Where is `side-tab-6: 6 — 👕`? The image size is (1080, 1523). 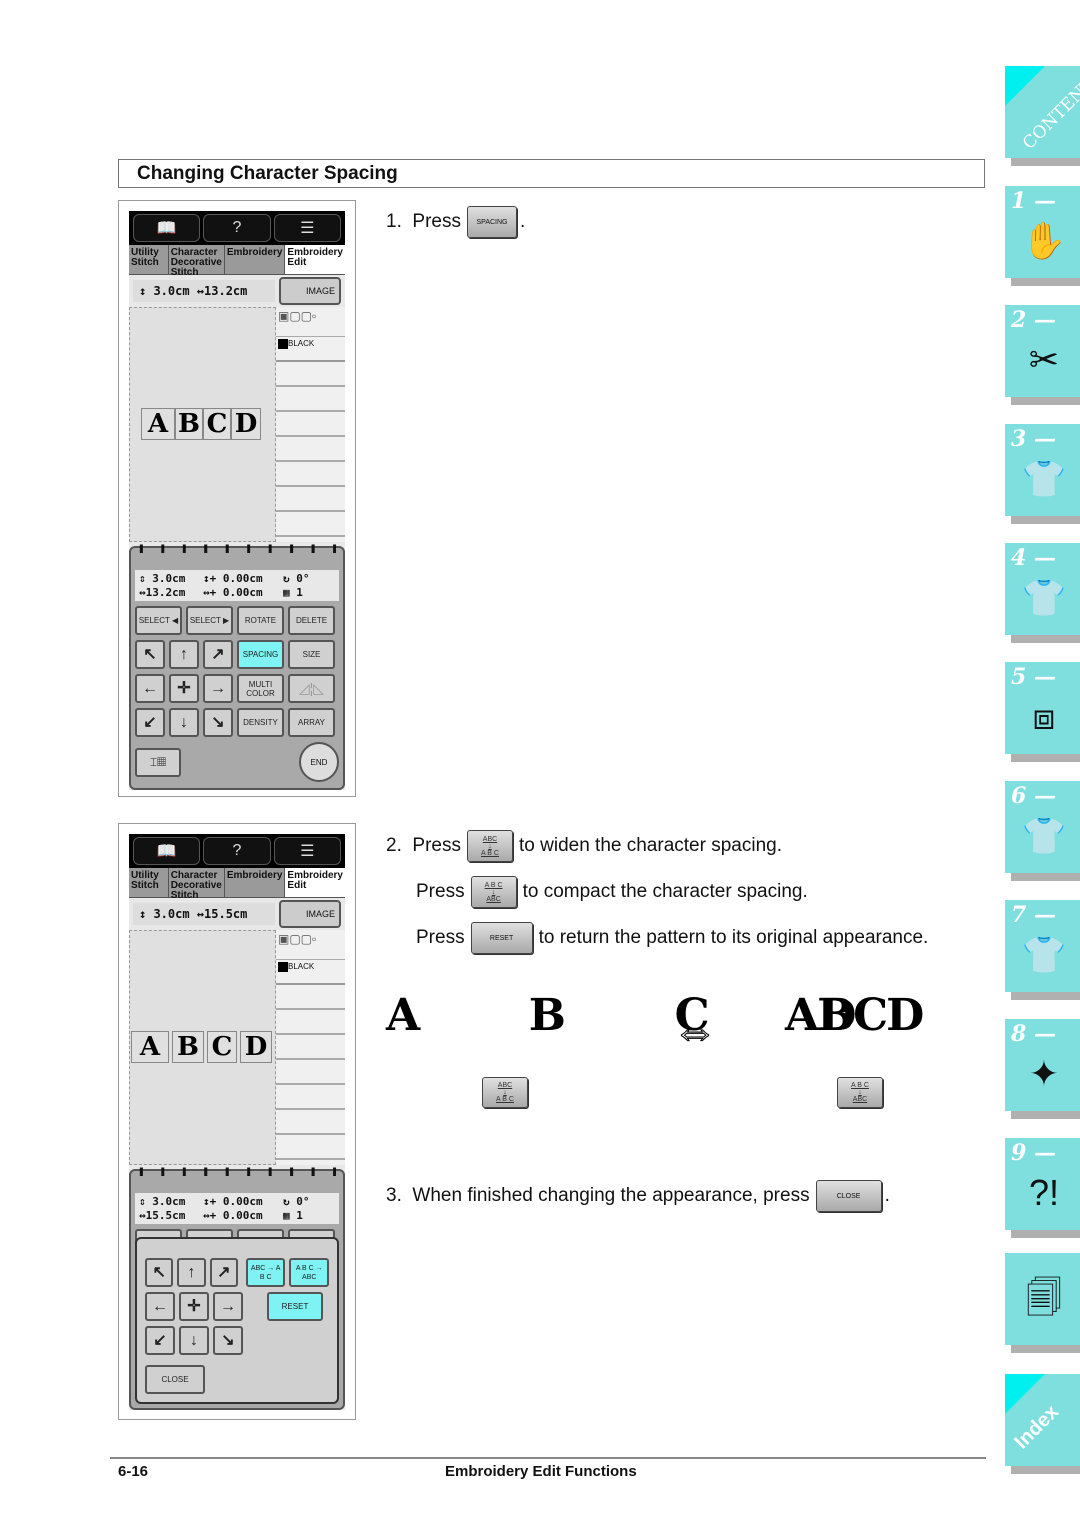 side-tab-6: 6 — 👕 is located at coordinates (1042, 831).